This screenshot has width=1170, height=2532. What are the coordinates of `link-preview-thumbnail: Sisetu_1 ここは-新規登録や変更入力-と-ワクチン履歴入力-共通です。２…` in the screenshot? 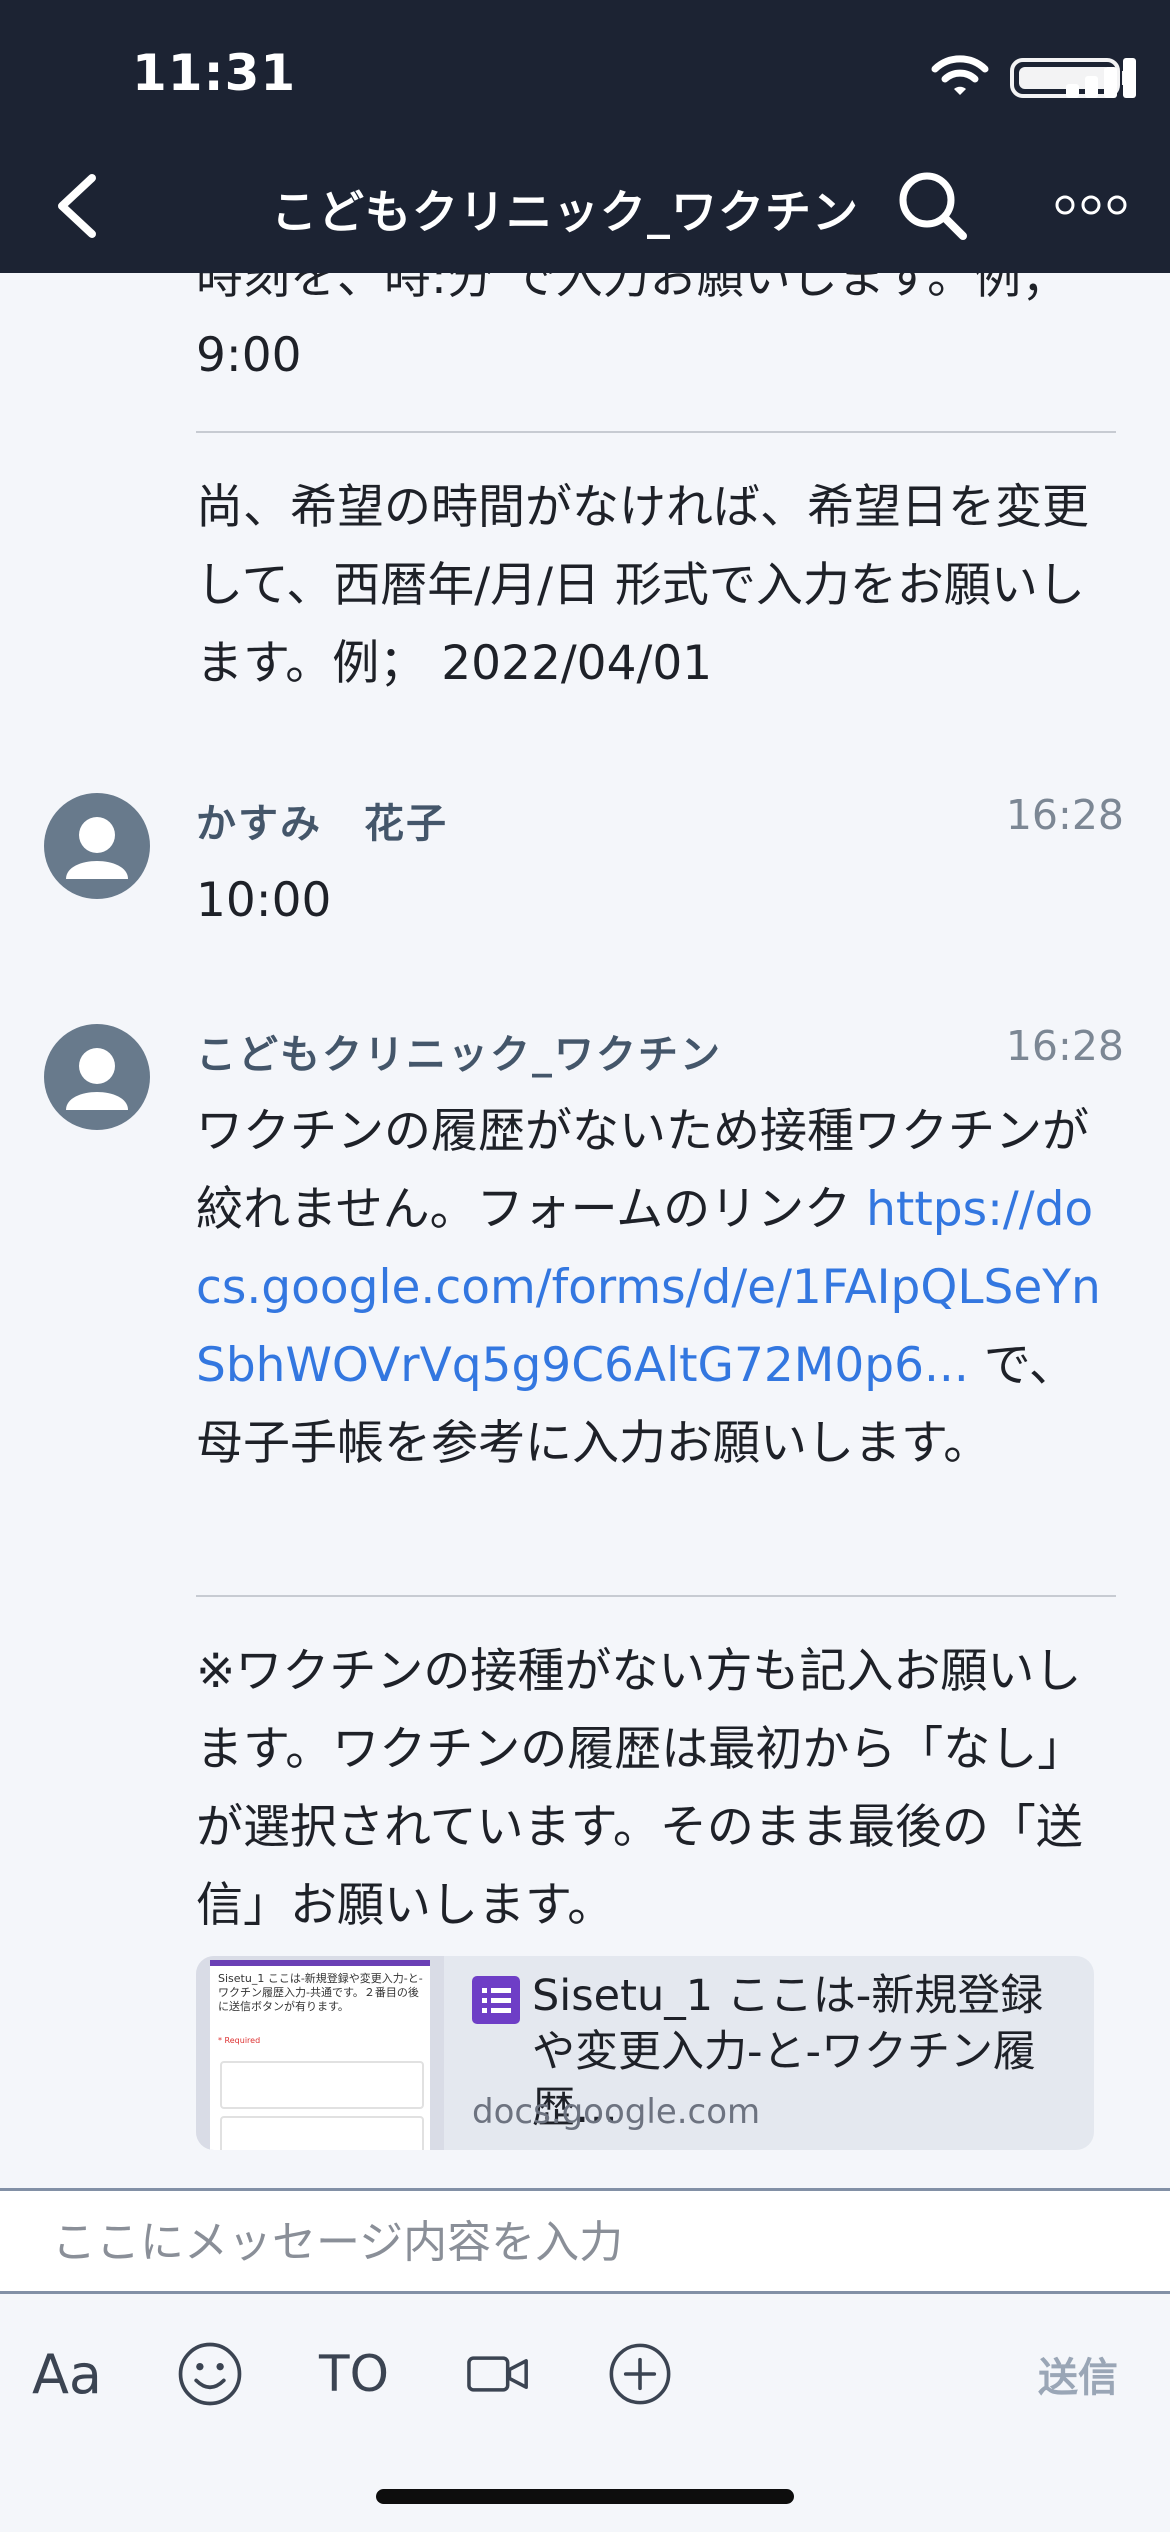 It's located at (320, 2053).